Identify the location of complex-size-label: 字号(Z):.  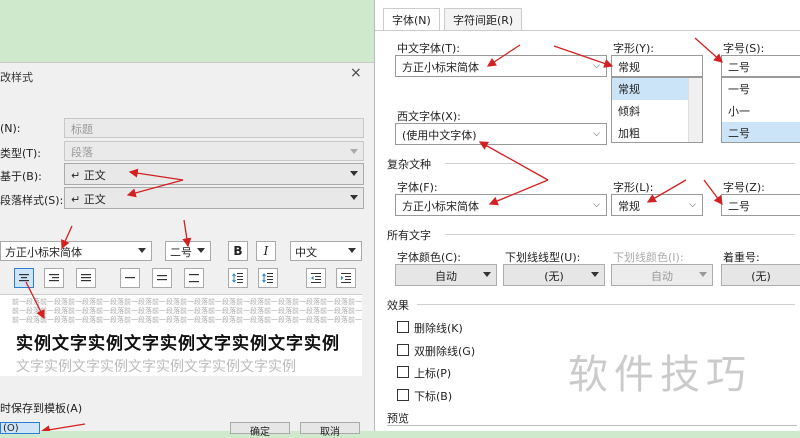
(744, 187).